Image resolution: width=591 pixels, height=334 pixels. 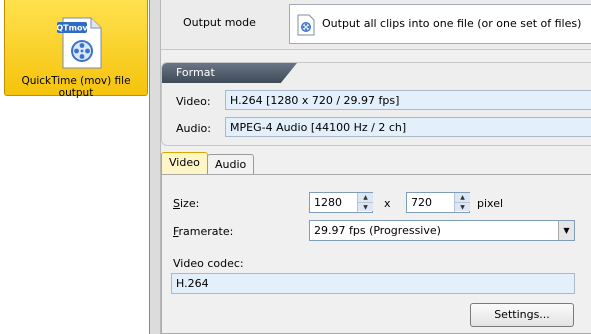 I want to click on preset-quicktime-mov: QTmov QuickTime (mov) file output, so click(x=76, y=49).